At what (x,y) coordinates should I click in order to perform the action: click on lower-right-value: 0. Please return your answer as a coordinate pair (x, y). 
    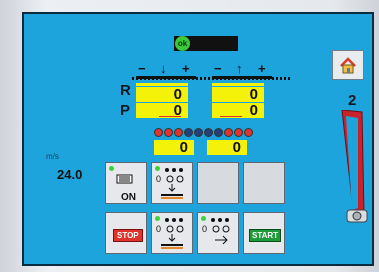
    Looking at the image, I should click on (227, 147).